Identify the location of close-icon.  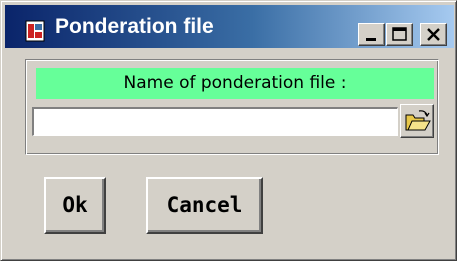
(433, 34).